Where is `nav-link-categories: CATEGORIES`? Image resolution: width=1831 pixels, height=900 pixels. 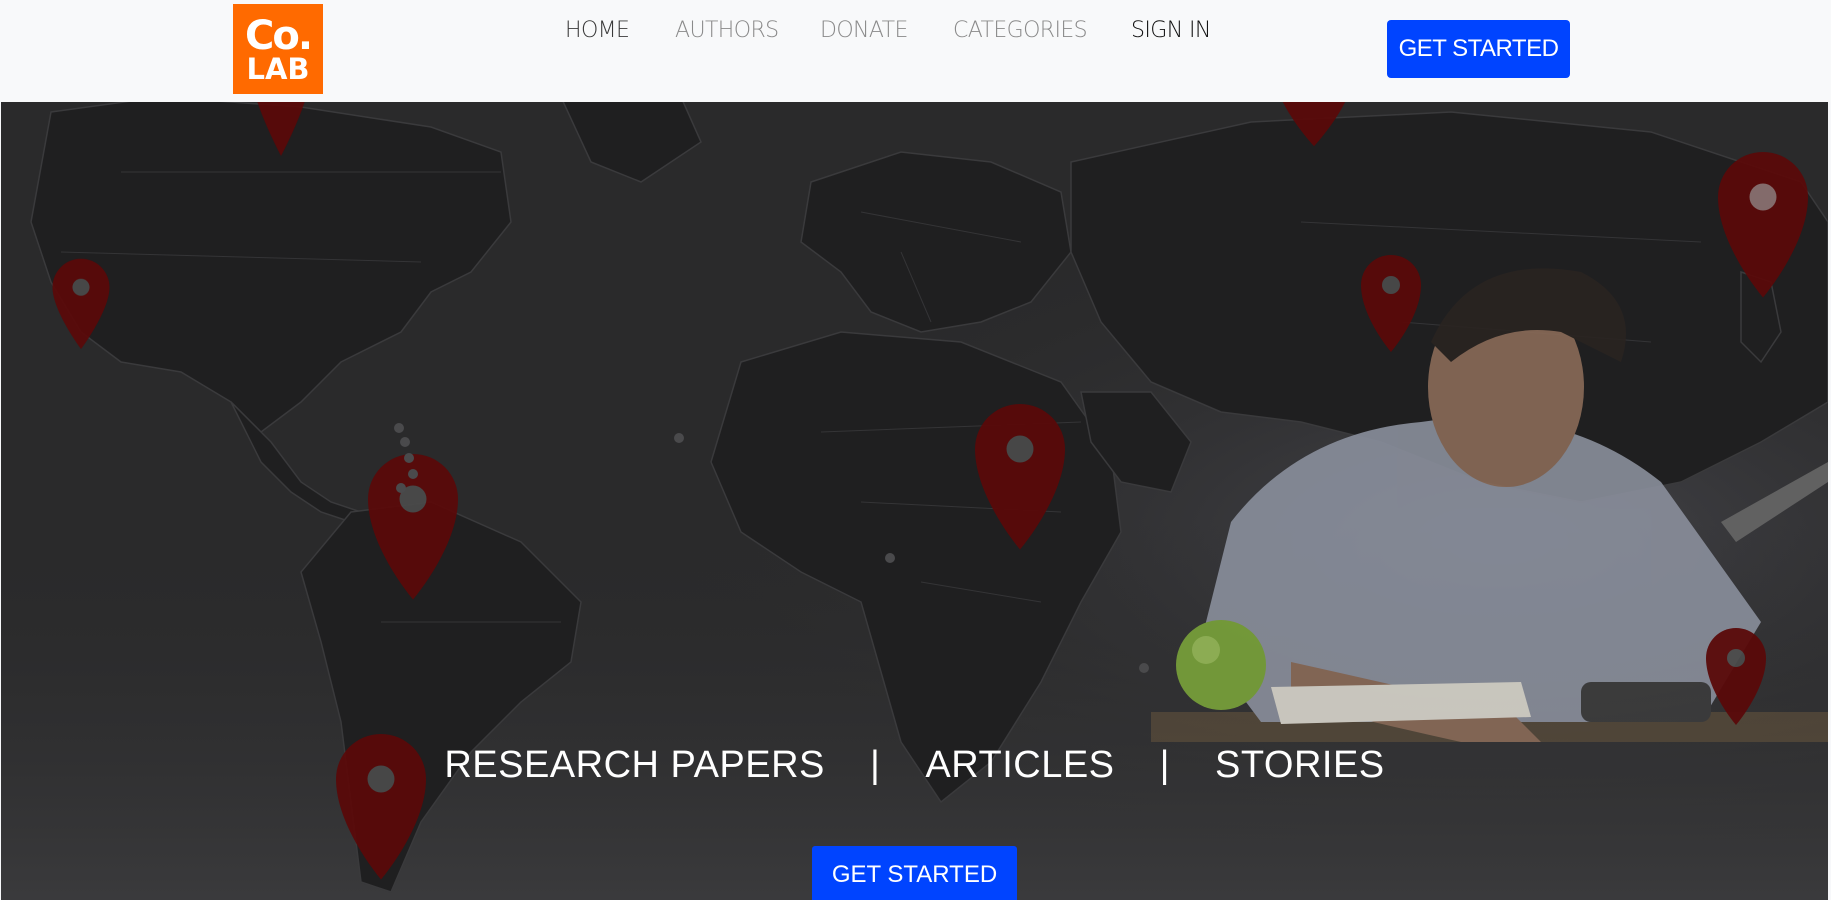
nav-link-categories: CATEGORIES is located at coordinates (1020, 30).